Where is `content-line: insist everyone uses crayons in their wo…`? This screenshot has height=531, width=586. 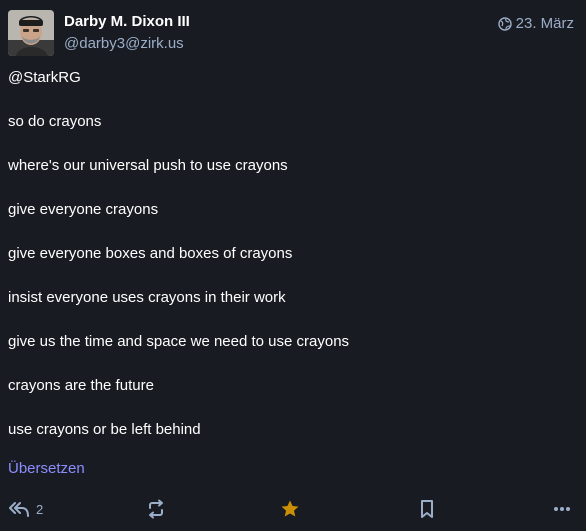 content-line: insist everyone uses crayons in their wo… is located at coordinates (147, 297).